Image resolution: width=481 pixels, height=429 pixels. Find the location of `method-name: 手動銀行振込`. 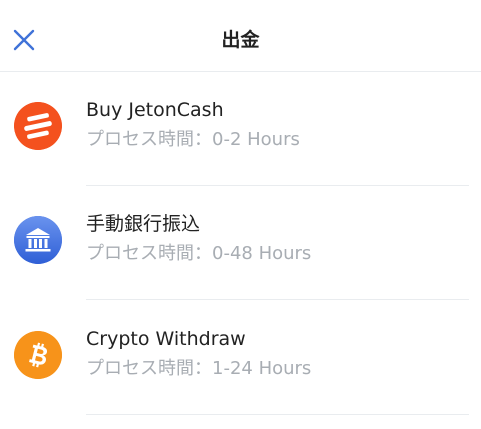

method-name: 手動銀行振込 is located at coordinates (143, 224).